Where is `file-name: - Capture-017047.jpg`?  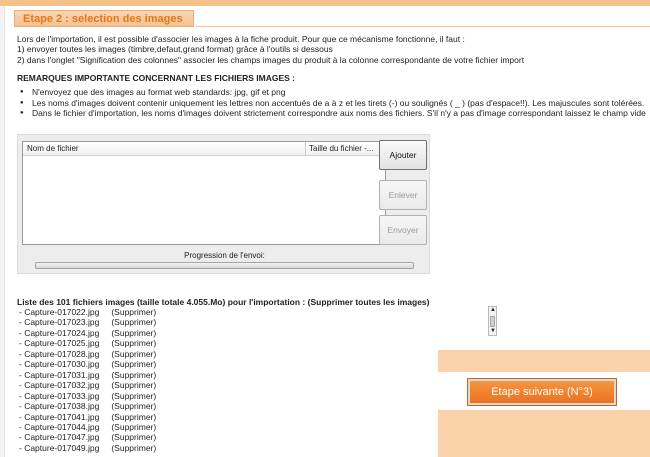 file-name: - Capture-017047.jpg is located at coordinates (59, 437).